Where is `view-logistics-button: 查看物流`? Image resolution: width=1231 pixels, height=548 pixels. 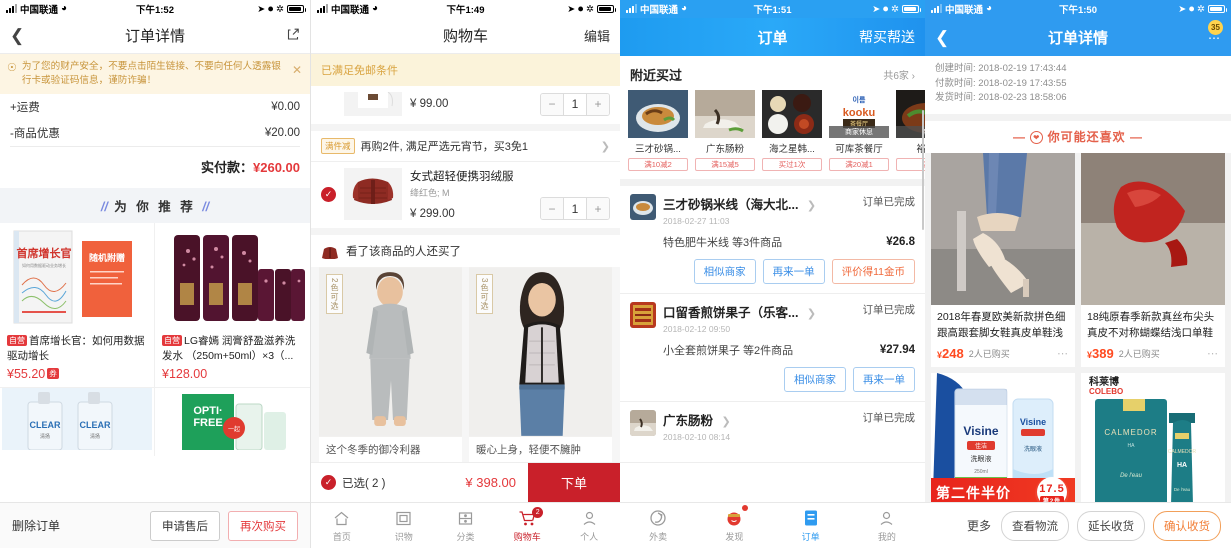 view-logistics-button: 查看物流 is located at coordinates (1035, 525).